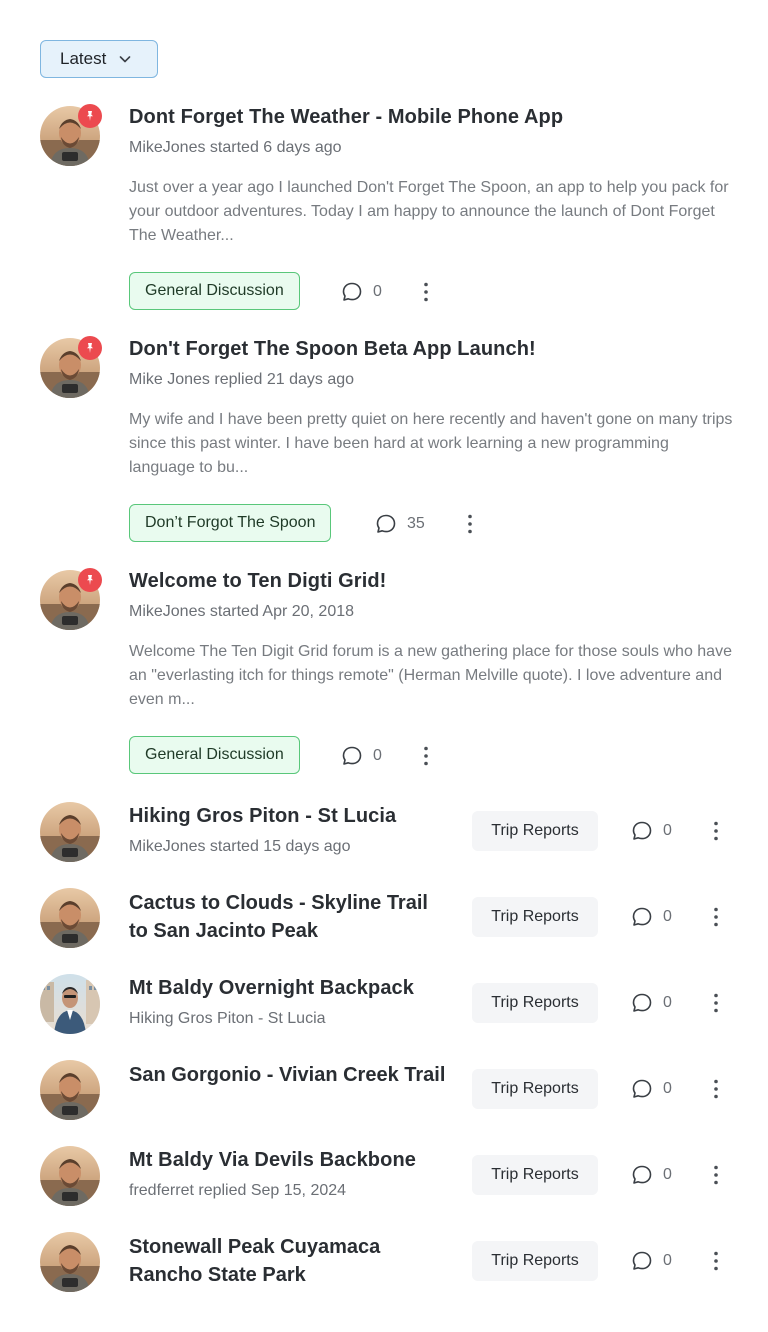 Image resolution: width=768 pixels, height=1332 pixels. I want to click on topic-meta: Mike Jones replied 21 days ago, so click(242, 379).